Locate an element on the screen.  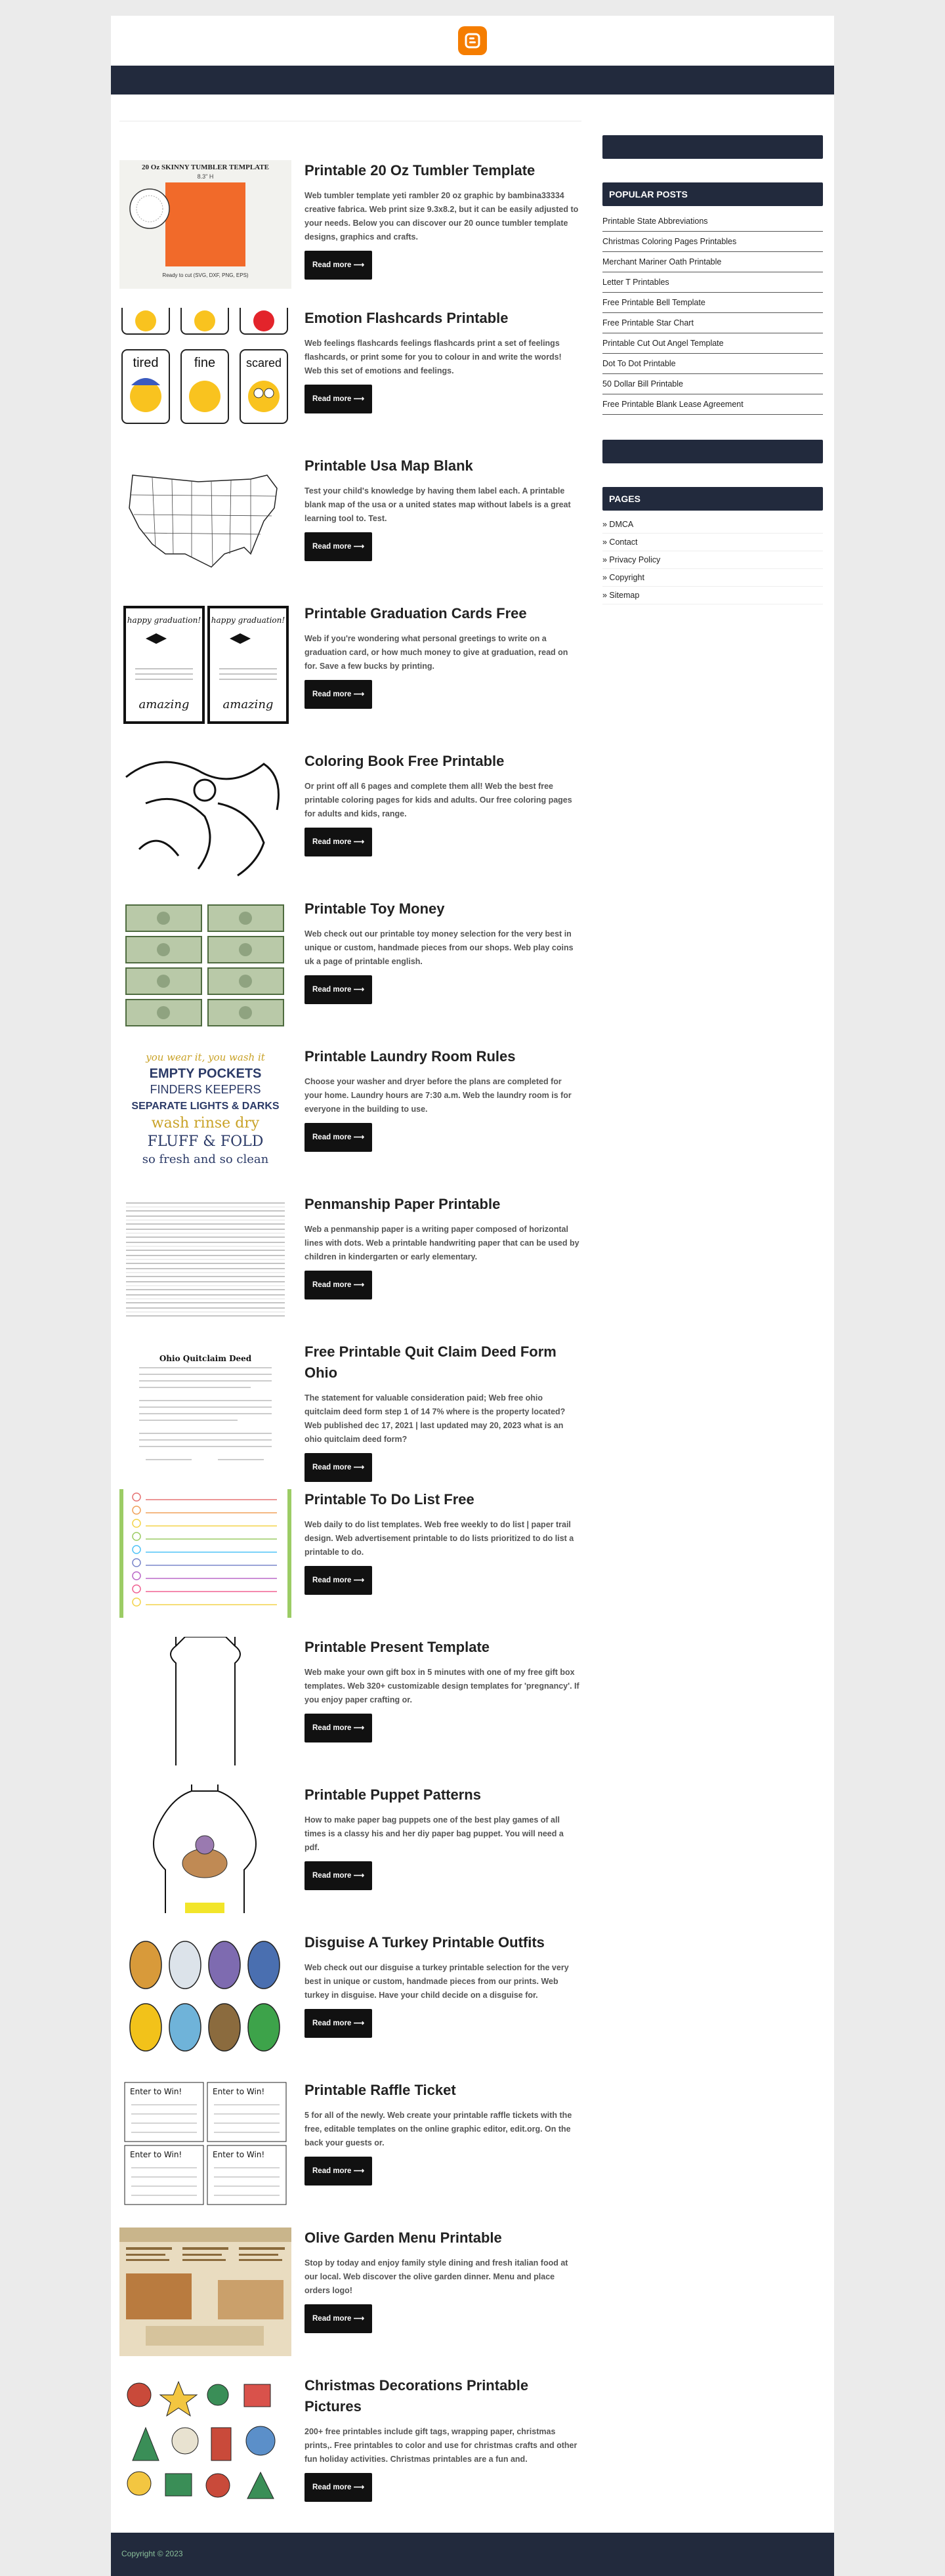
blogger-icon is located at coordinates (472, 40).